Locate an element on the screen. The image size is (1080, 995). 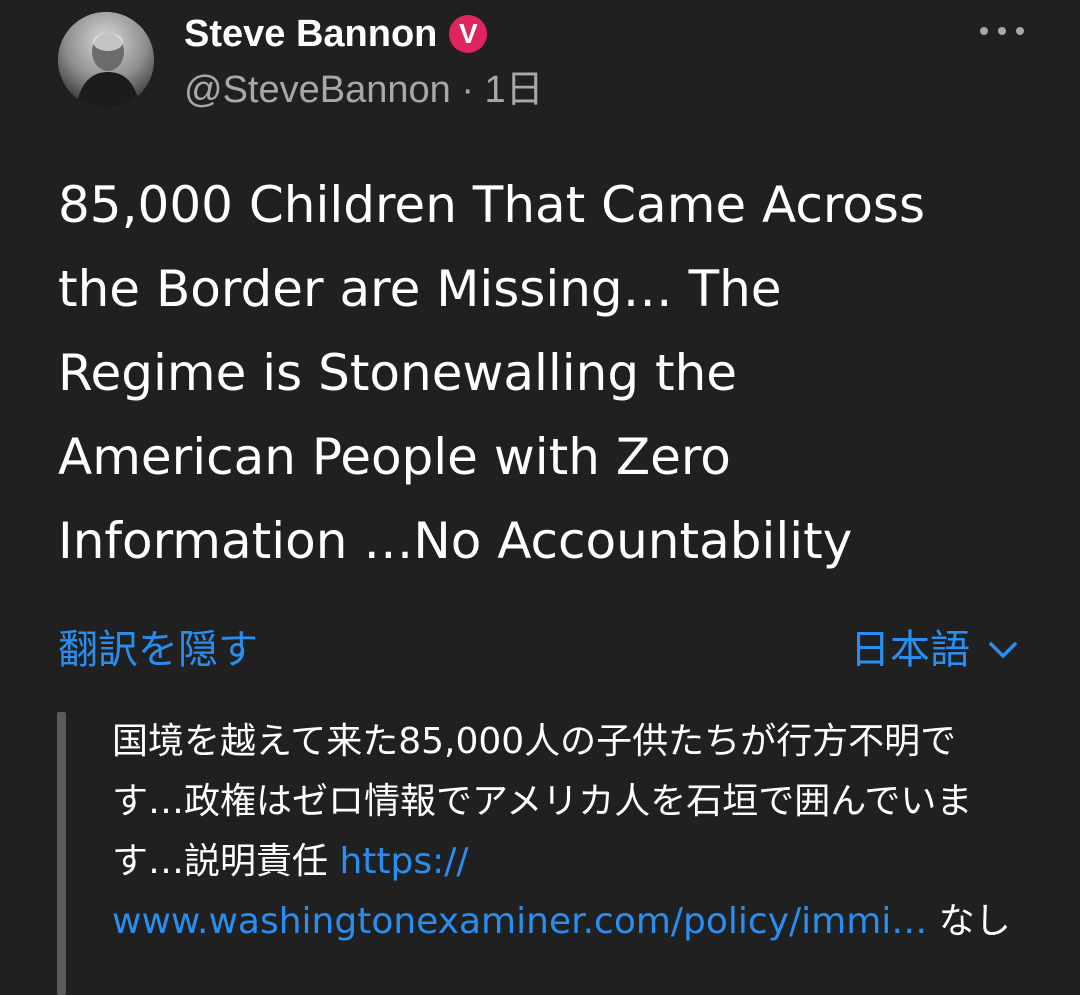
translation-quote-bar is located at coordinates (61, 853).